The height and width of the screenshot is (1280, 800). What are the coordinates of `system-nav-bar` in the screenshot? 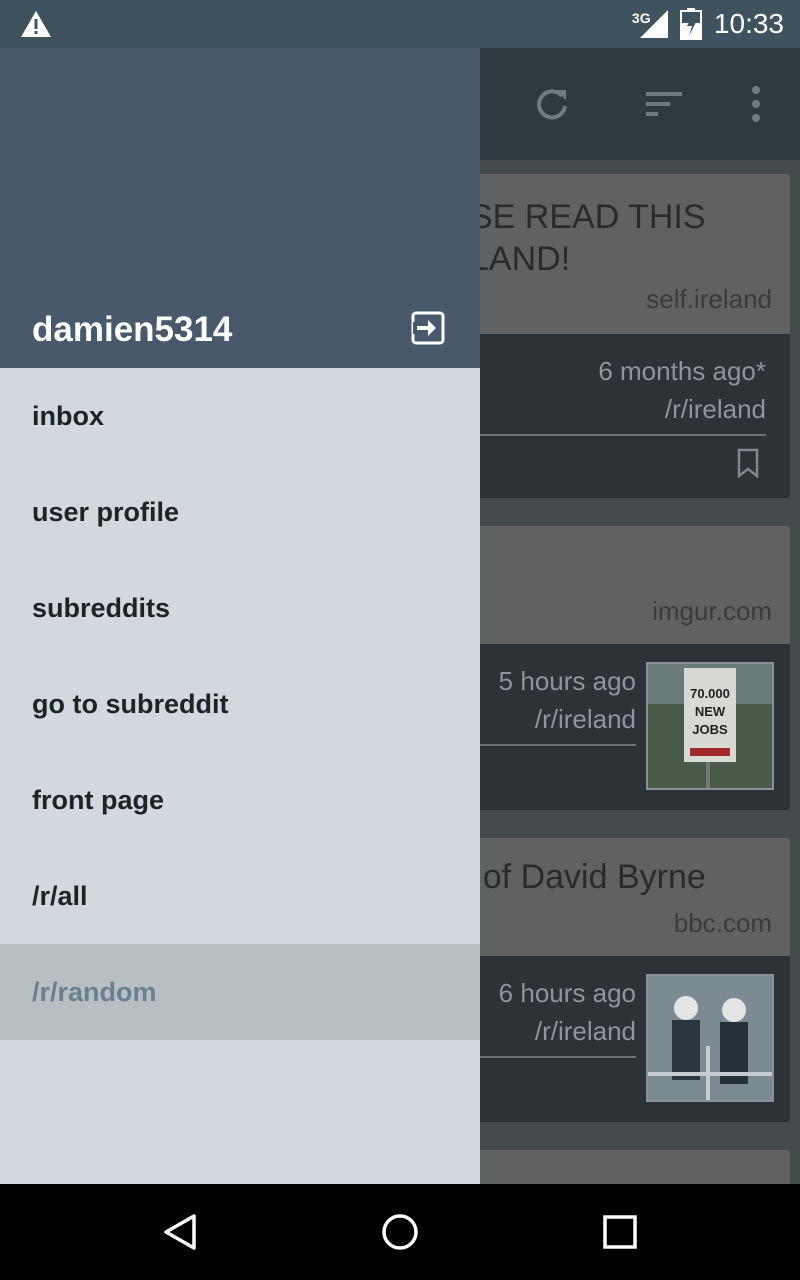 It's located at (400, 1232).